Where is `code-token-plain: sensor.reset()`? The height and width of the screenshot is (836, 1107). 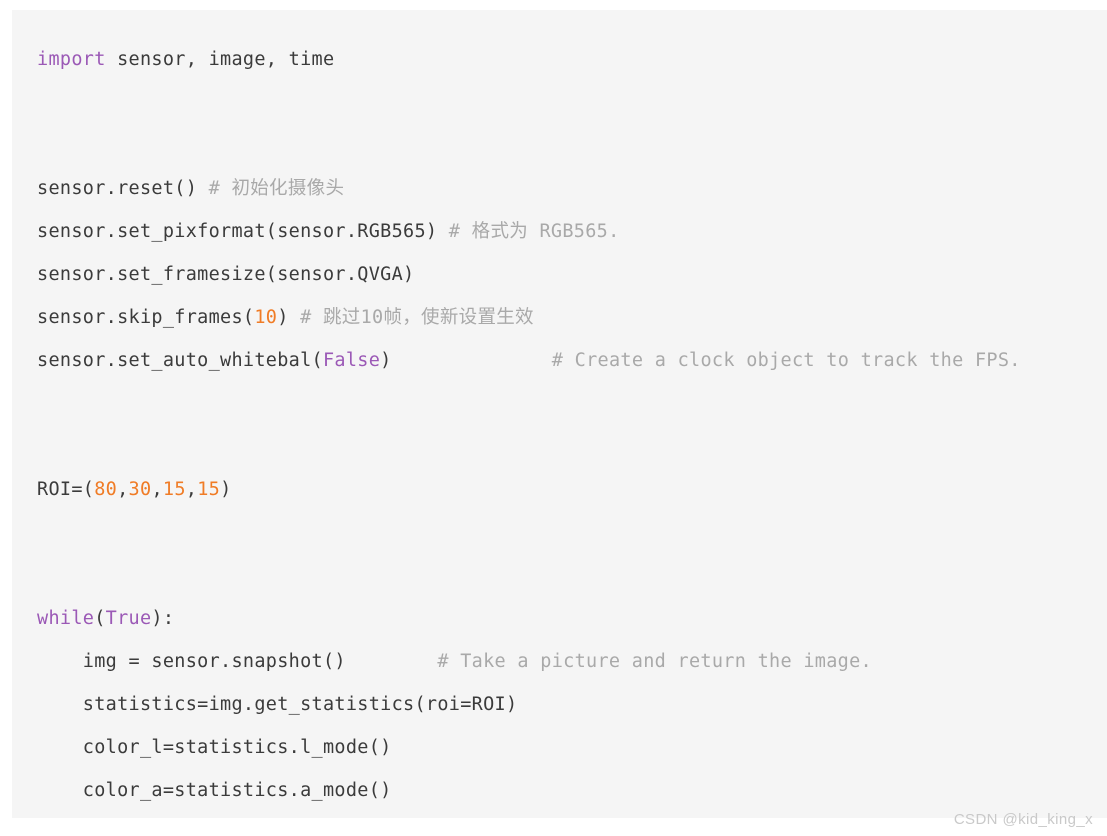
code-token-plain: sensor.reset() is located at coordinates (123, 188).